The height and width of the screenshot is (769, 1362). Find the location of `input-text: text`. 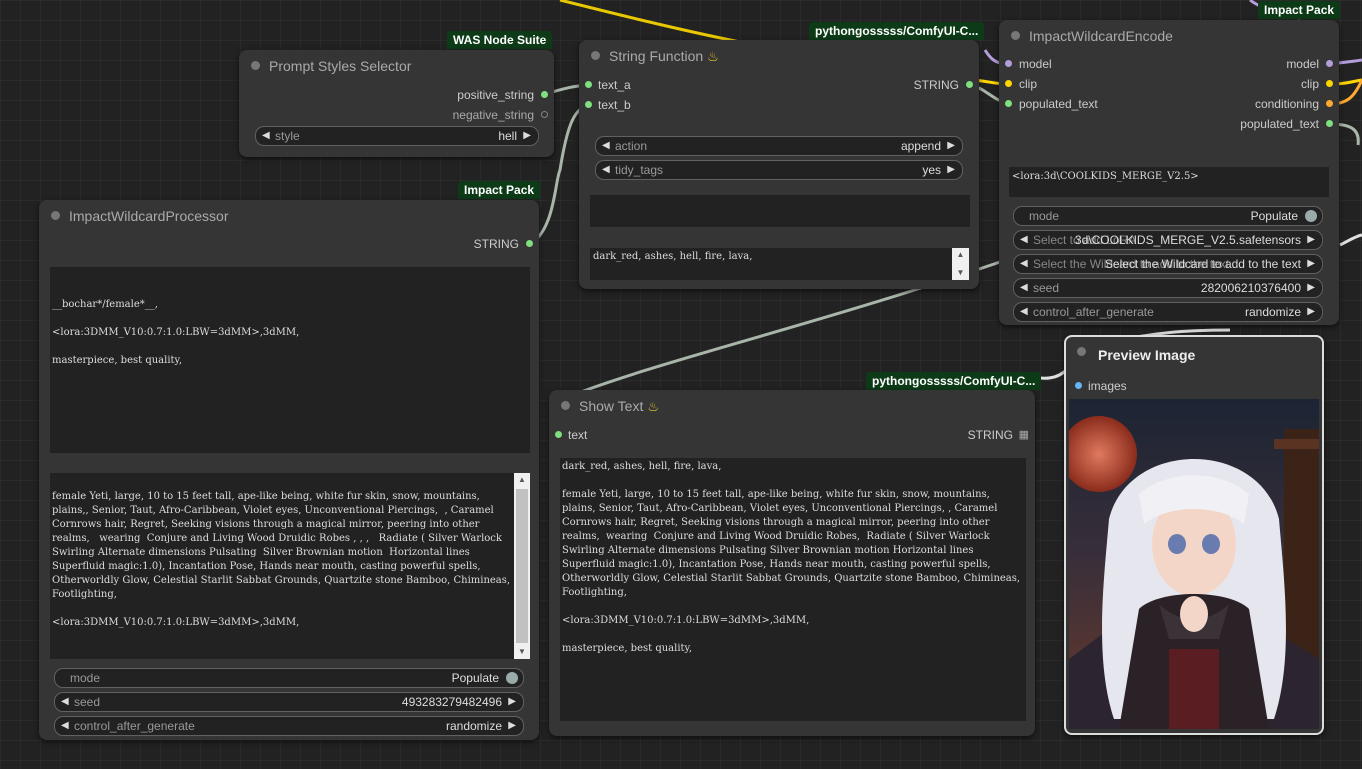

input-text: text is located at coordinates (578, 435).